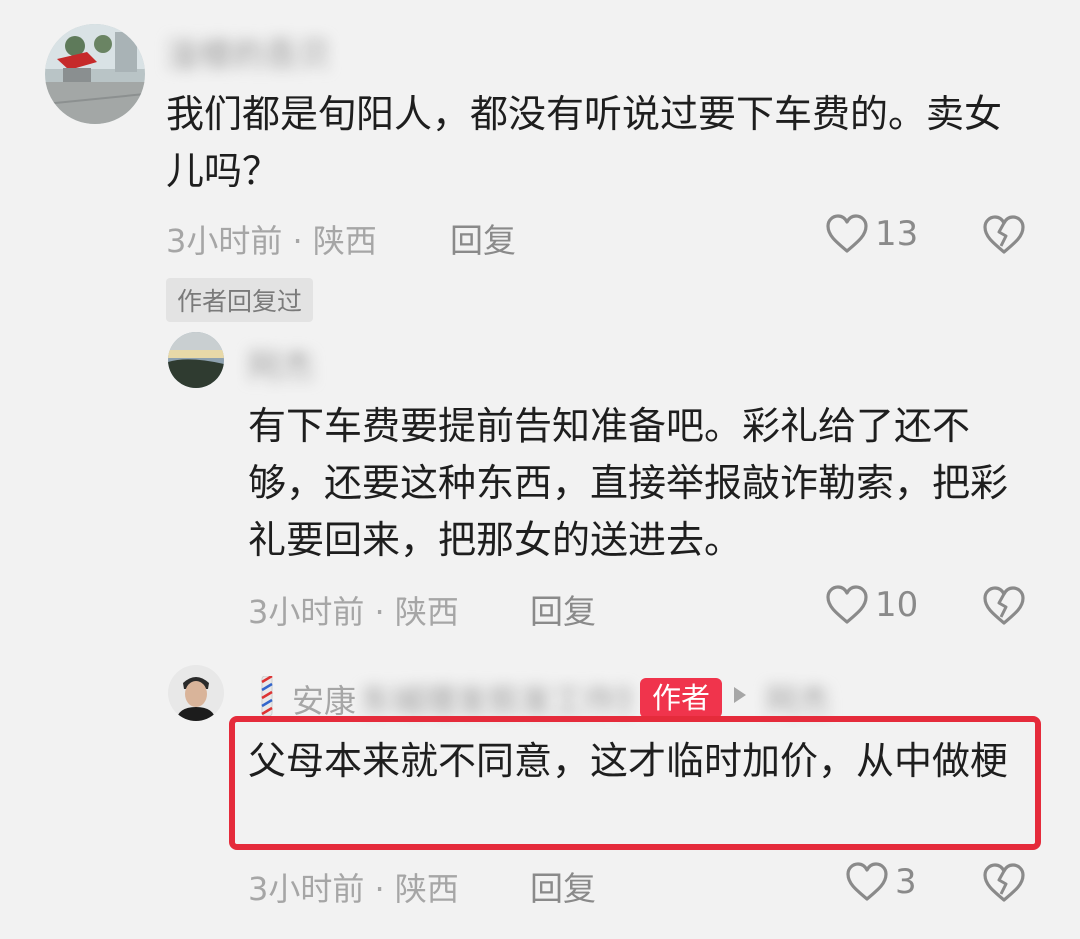 The height and width of the screenshot is (939, 1080). What do you see at coordinates (871, 234) in the screenshot?
I see `like-button: 13` at bounding box center [871, 234].